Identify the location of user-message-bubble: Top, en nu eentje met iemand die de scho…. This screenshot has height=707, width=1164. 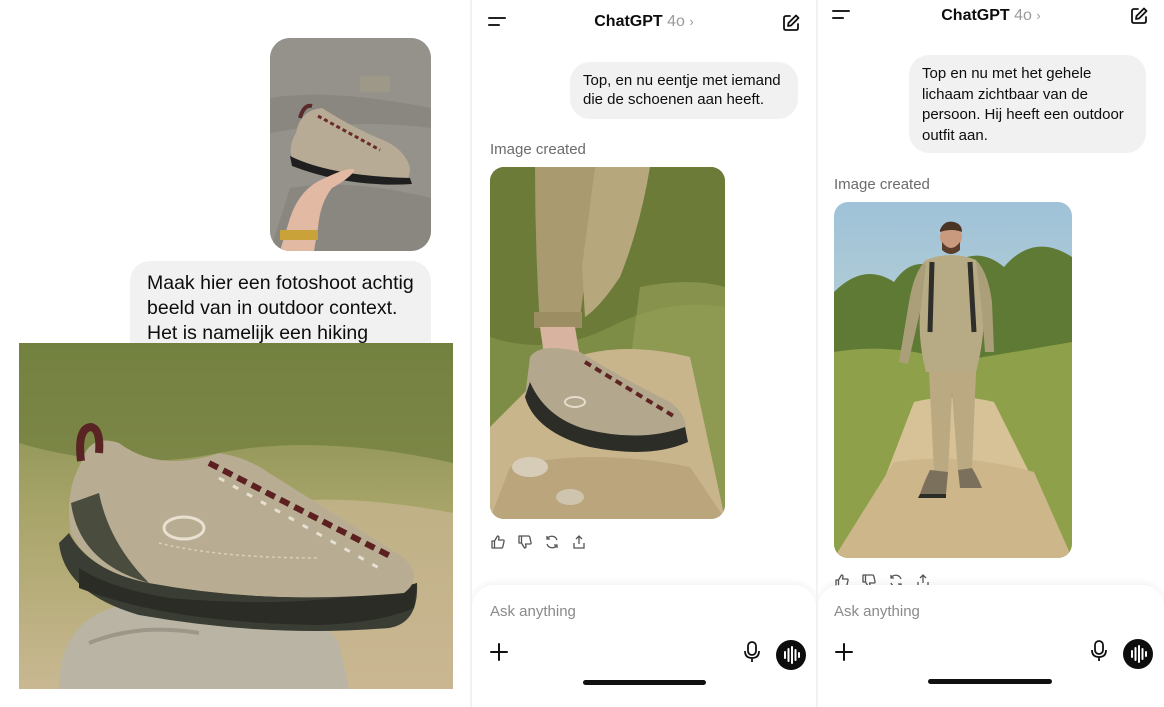
(684, 90).